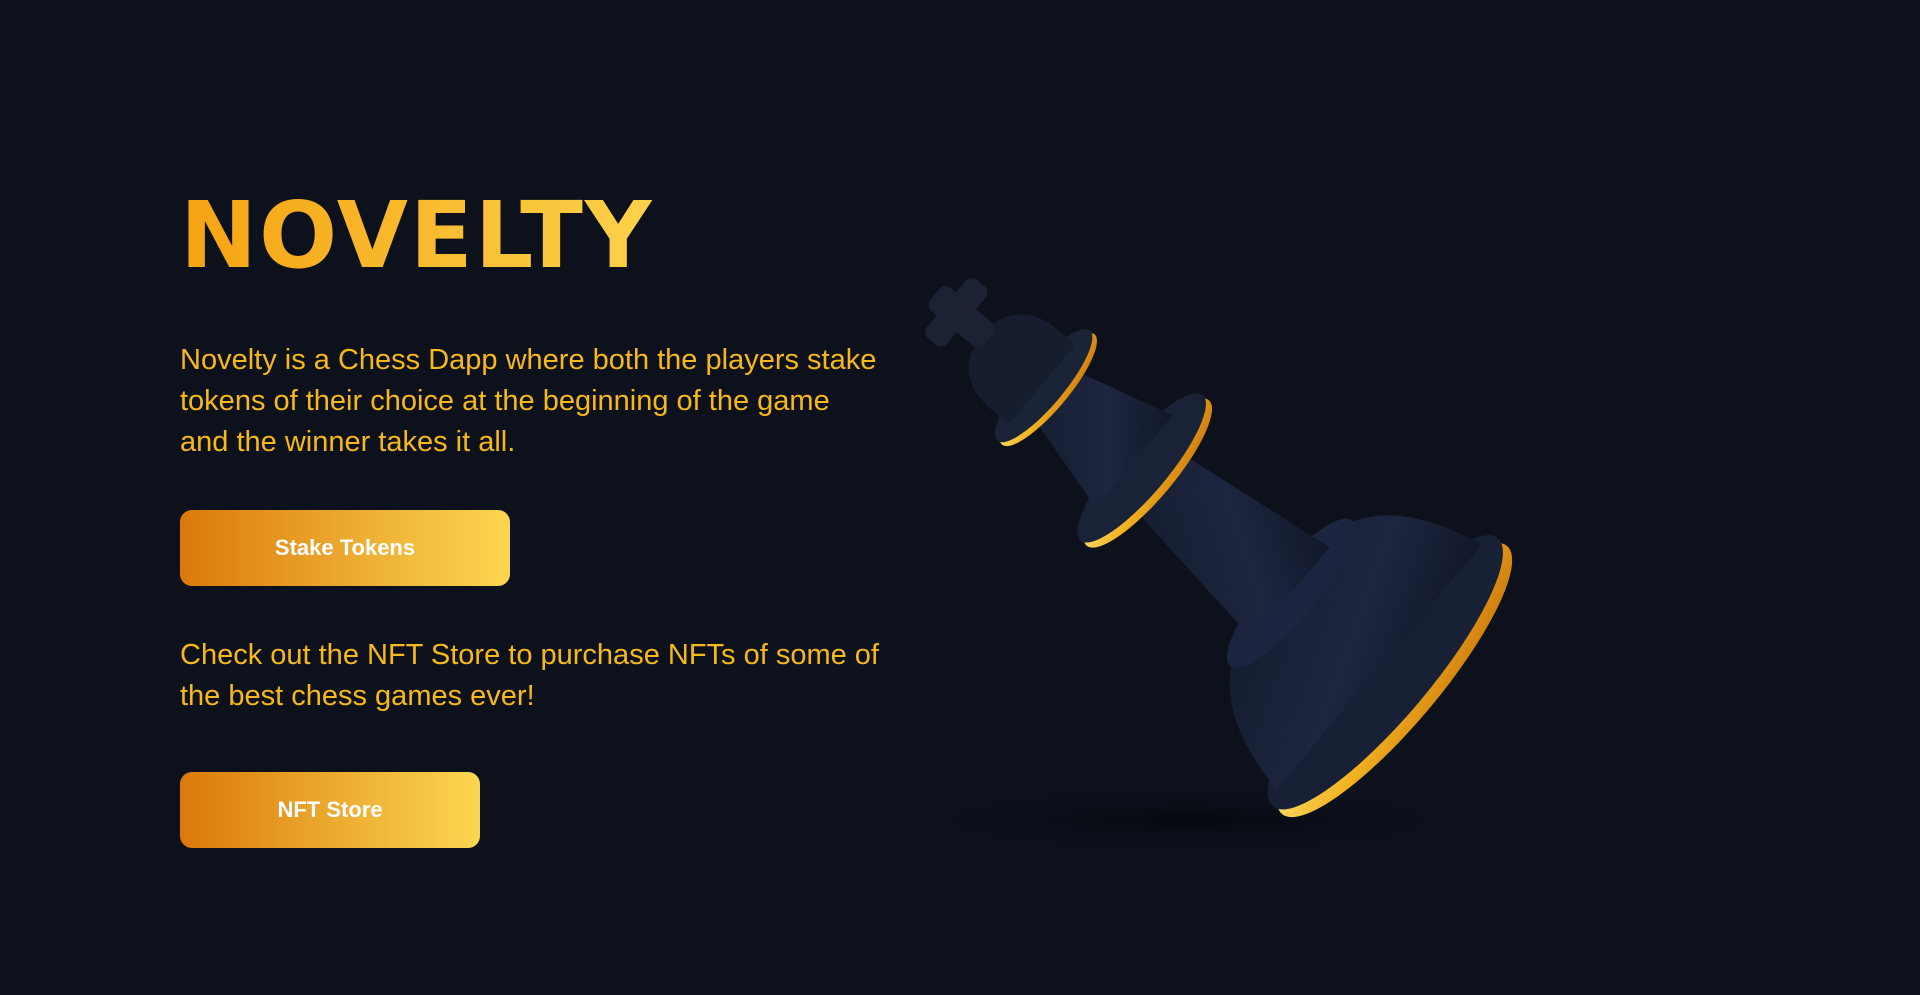 This screenshot has height=995, width=1920. What do you see at coordinates (345, 548) in the screenshot?
I see `stake-tokens-button: Stake Tokens` at bounding box center [345, 548].